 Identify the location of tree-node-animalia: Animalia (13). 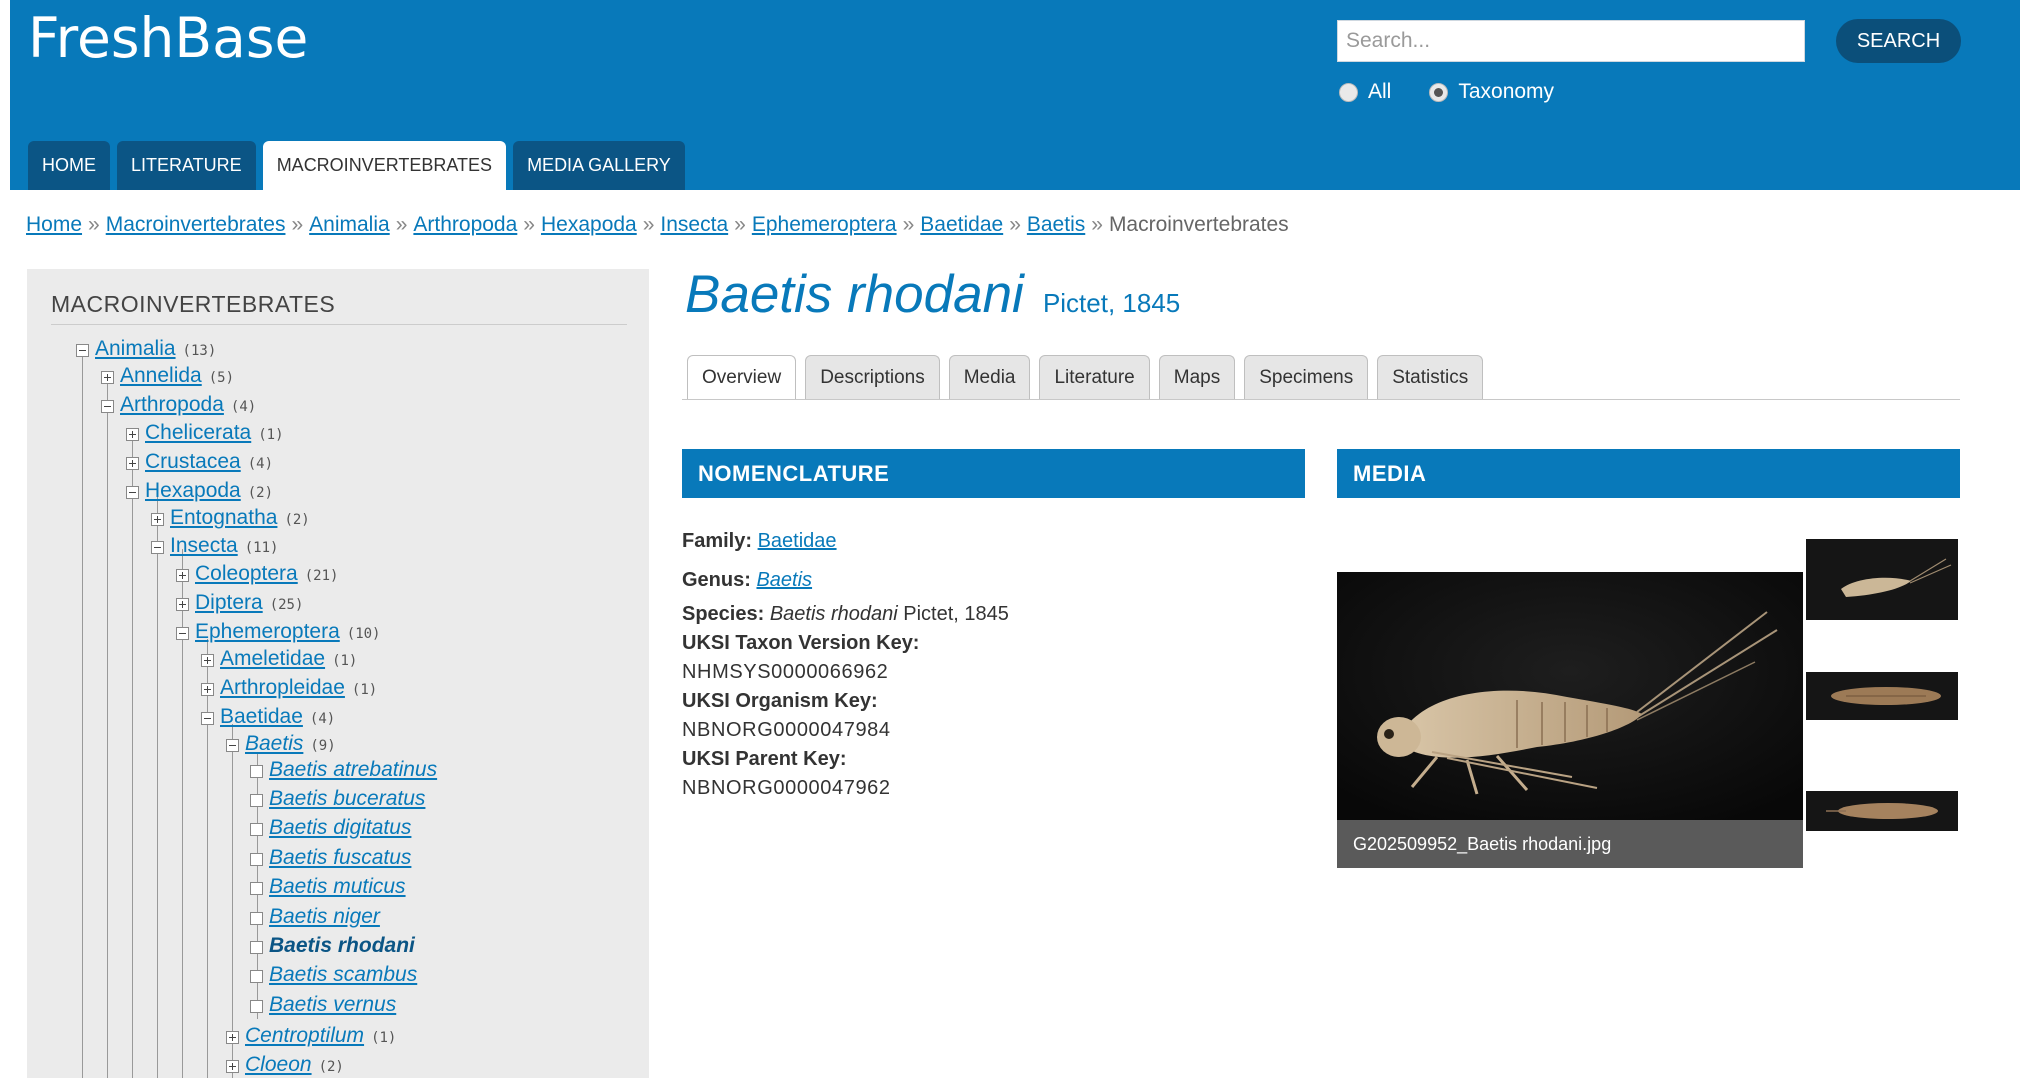
(146, 349).